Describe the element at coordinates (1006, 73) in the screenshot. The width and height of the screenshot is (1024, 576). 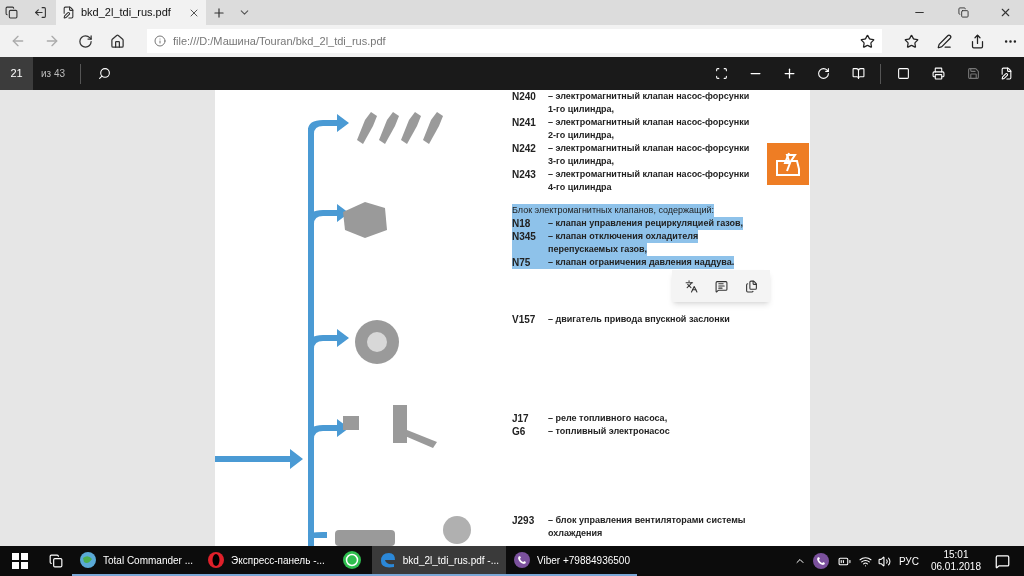
I see `save-as-icon` at that location.